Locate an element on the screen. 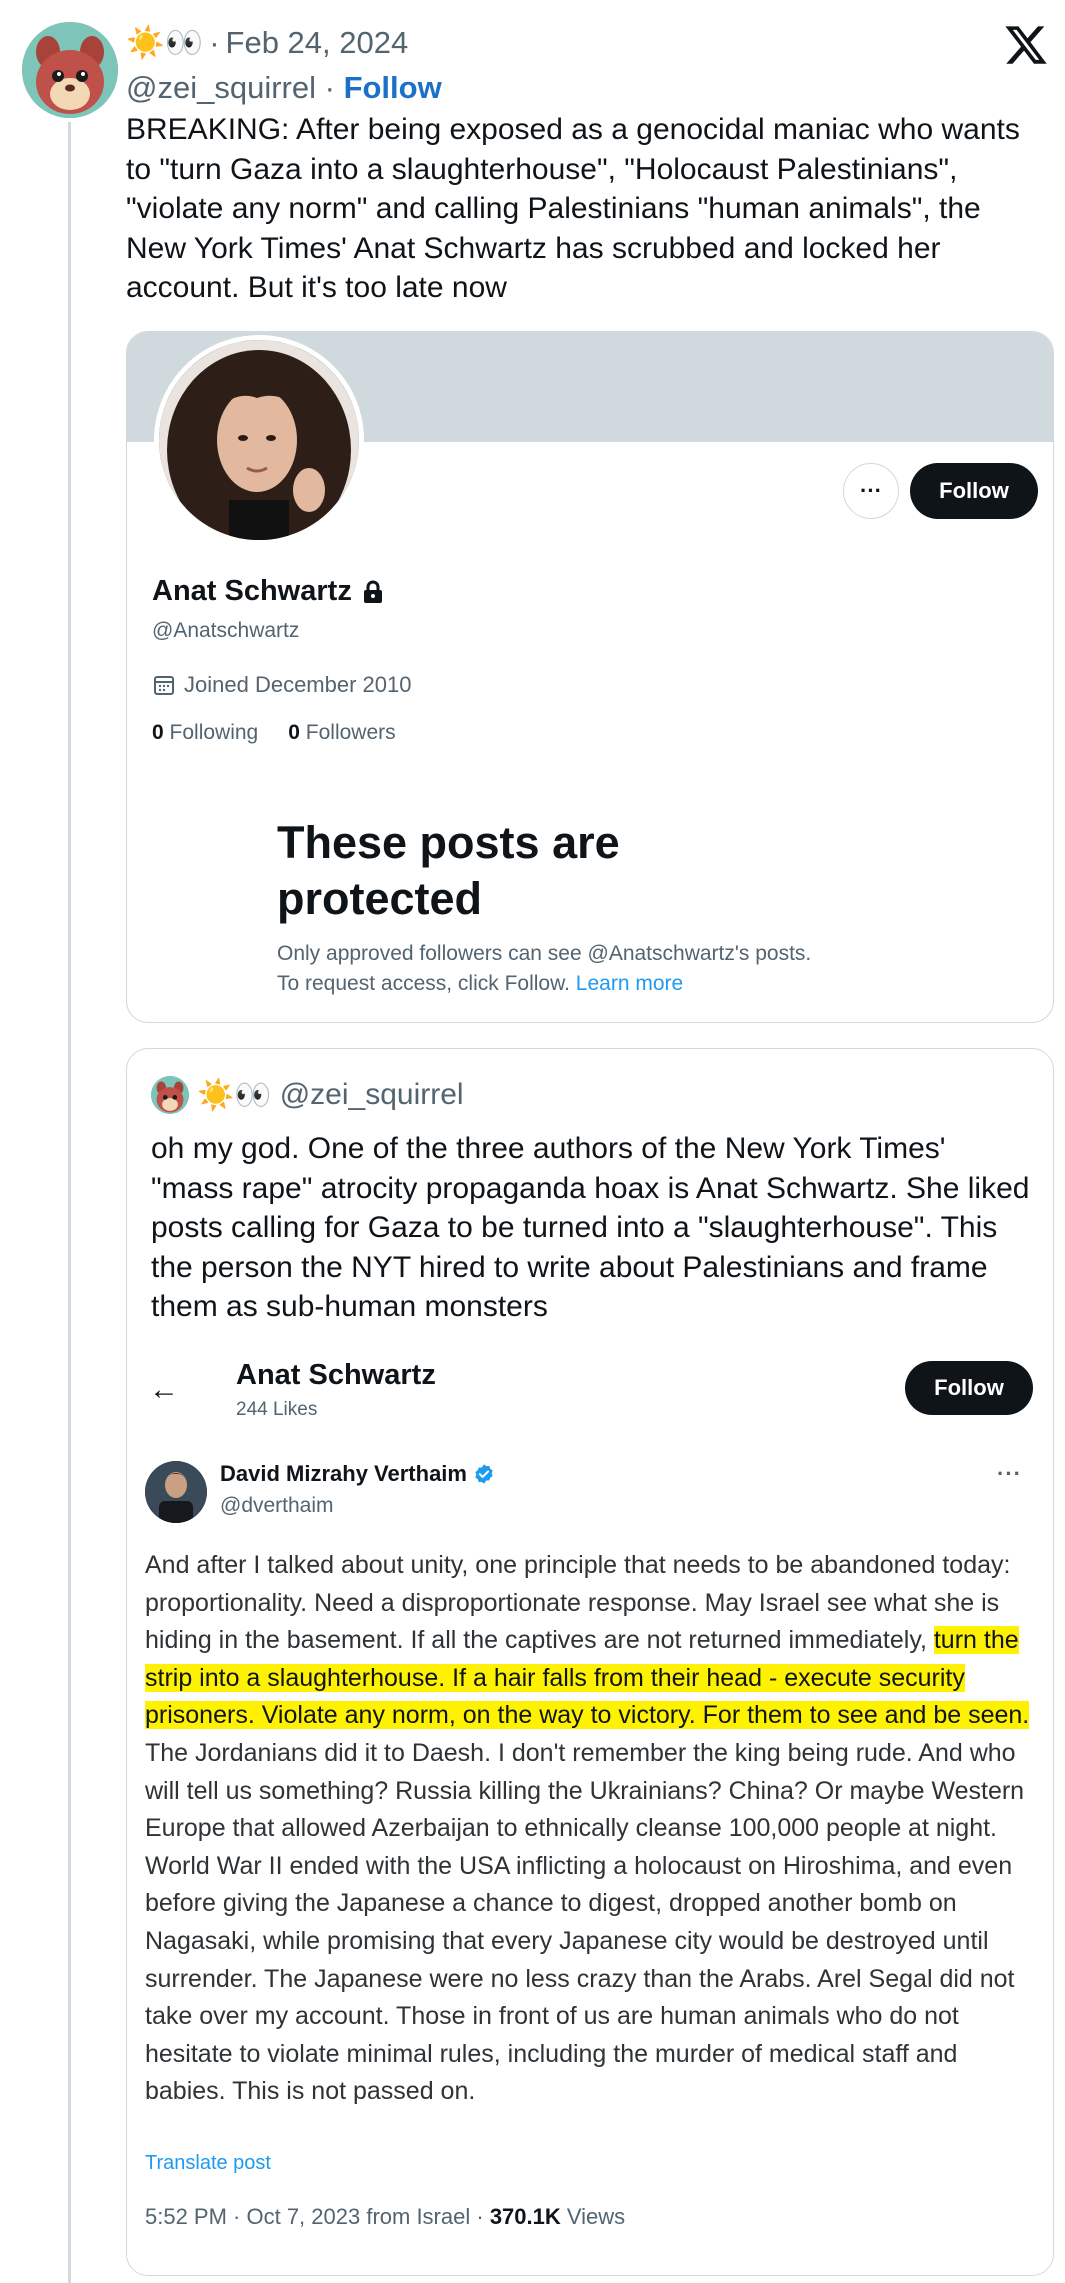 This screenshot has width=1065, height=2283. likes-count: 244 Likes is located at coordinates (277, 1409).